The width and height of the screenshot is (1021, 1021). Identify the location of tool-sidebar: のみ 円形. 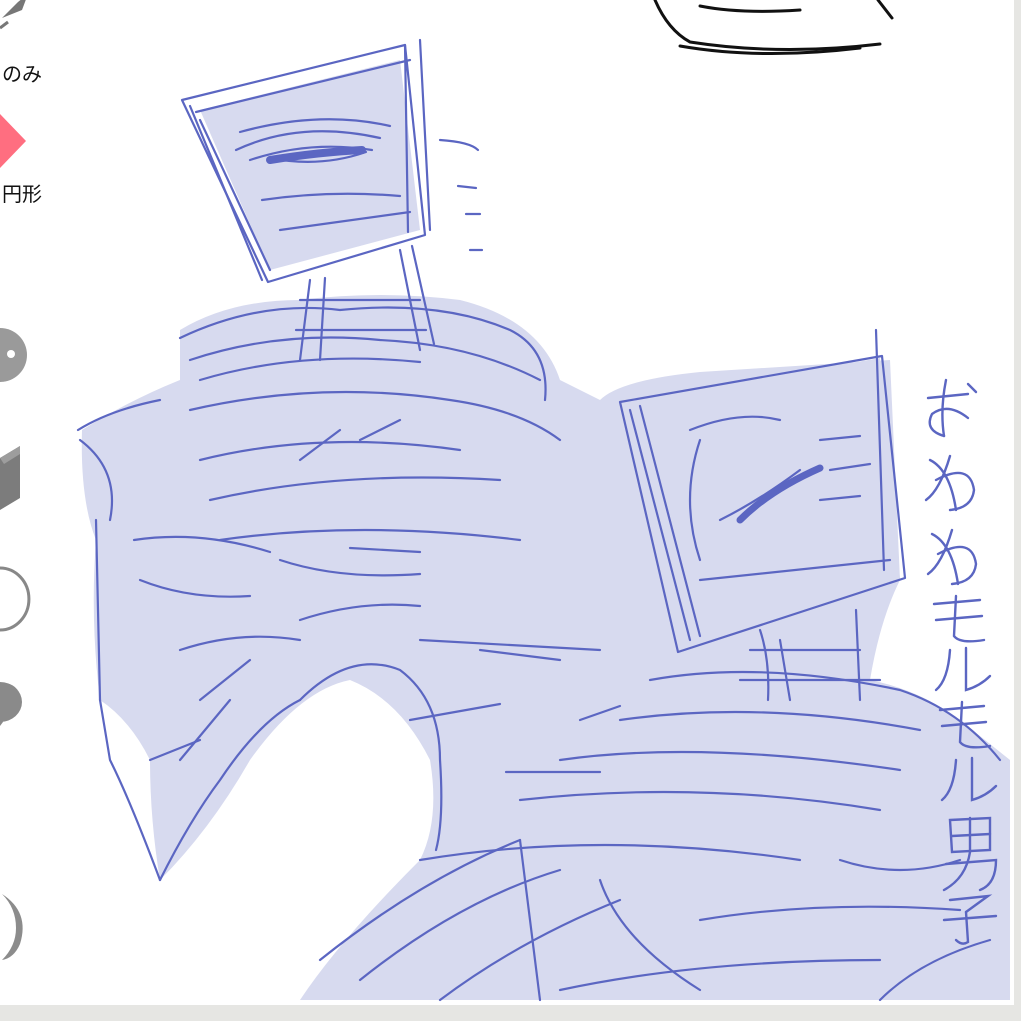
(31, 502).